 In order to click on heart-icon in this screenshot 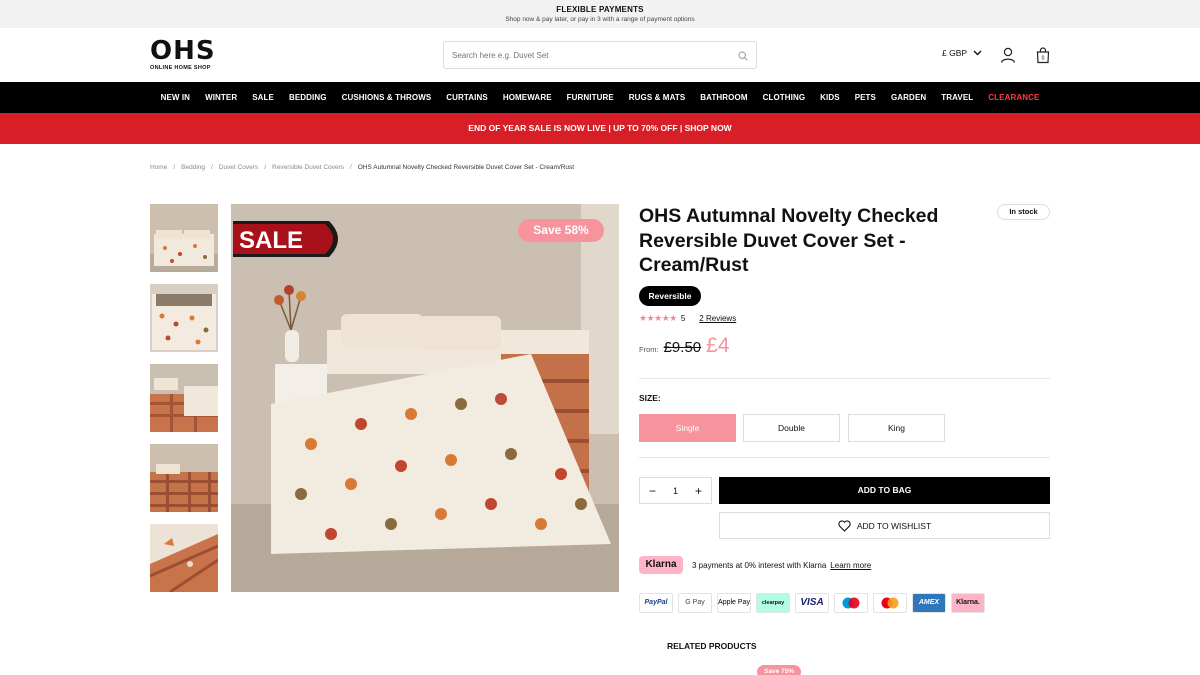, I will do `click(844, 525)`.